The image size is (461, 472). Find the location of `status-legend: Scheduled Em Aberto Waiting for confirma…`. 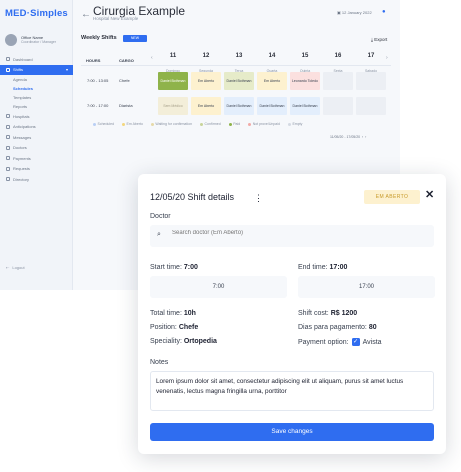

status-legend: Scheduled Em Aberto Waiting for confirma… is located at coordinates (197, 124).